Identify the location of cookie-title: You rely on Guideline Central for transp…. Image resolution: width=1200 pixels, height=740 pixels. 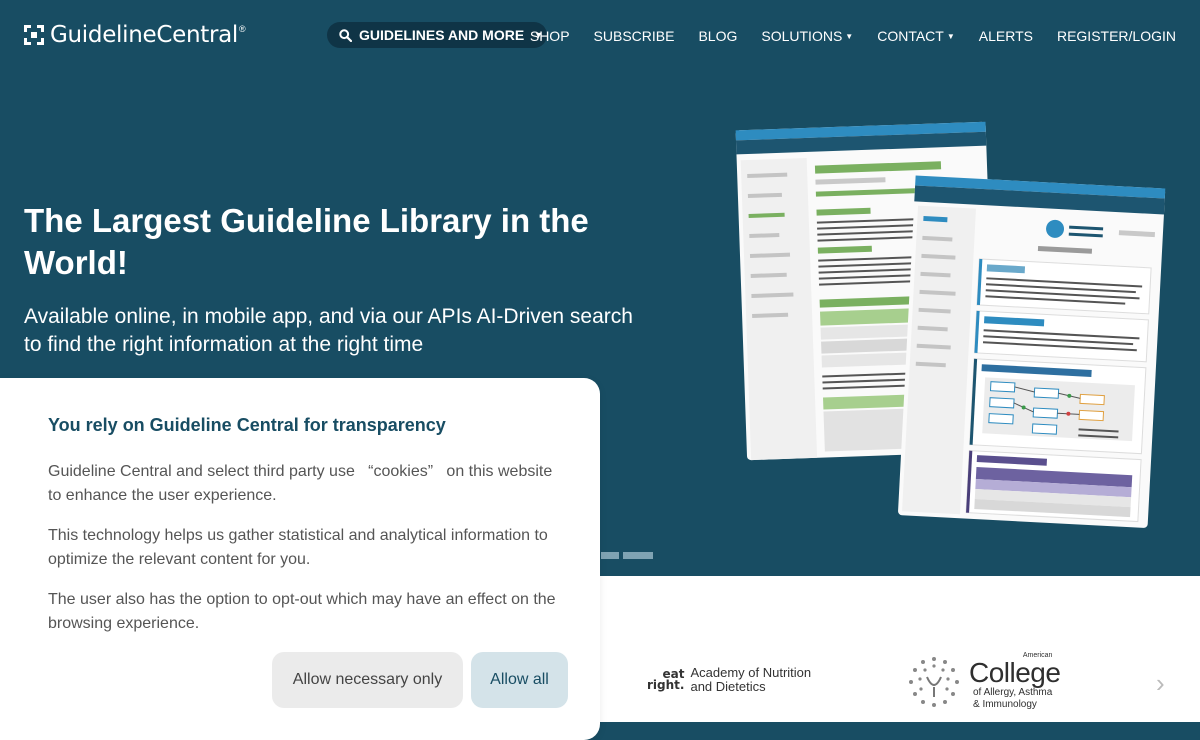
(247, 425).